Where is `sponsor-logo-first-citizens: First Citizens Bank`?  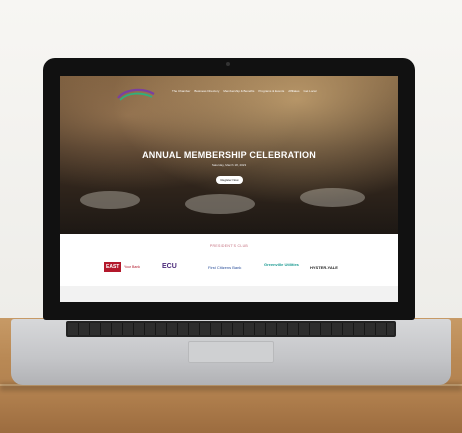 sponsor-logo-first-citizens: First Citizens Bank is located at coordinates (224, 267).